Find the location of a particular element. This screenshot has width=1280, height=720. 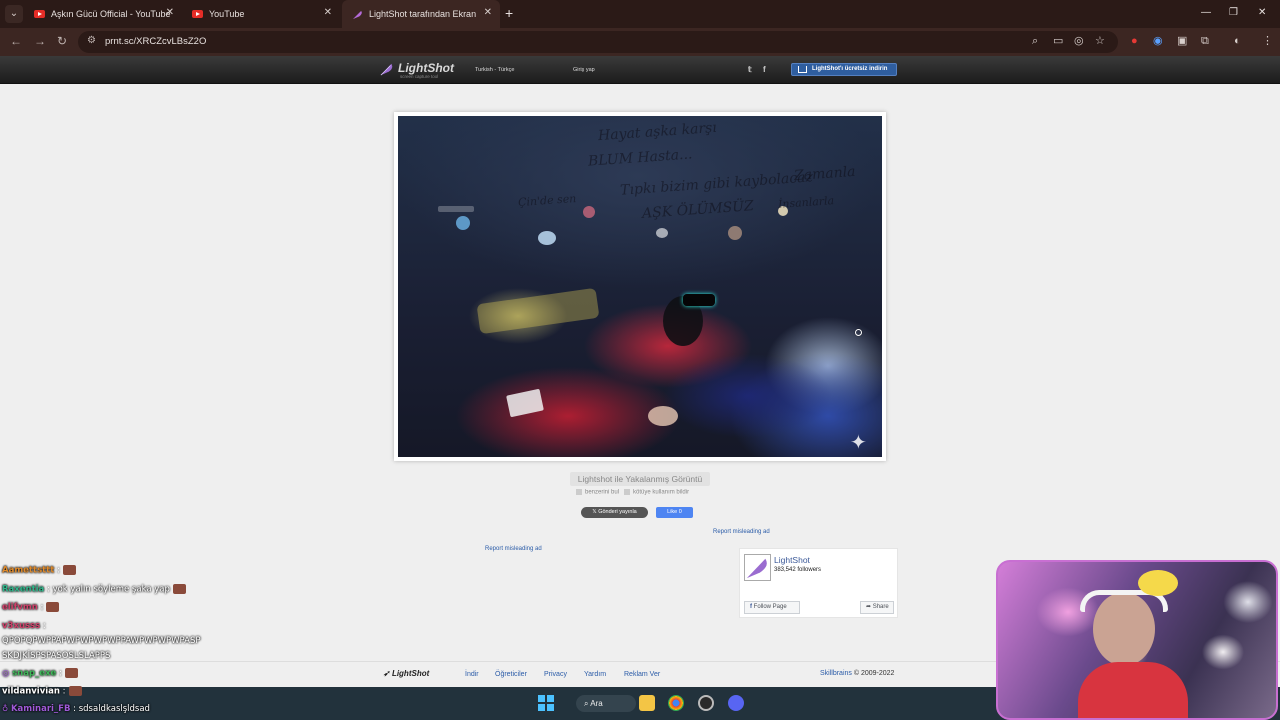

taskbar-search: ⌕ Ara is located at coordinates (606, 703).